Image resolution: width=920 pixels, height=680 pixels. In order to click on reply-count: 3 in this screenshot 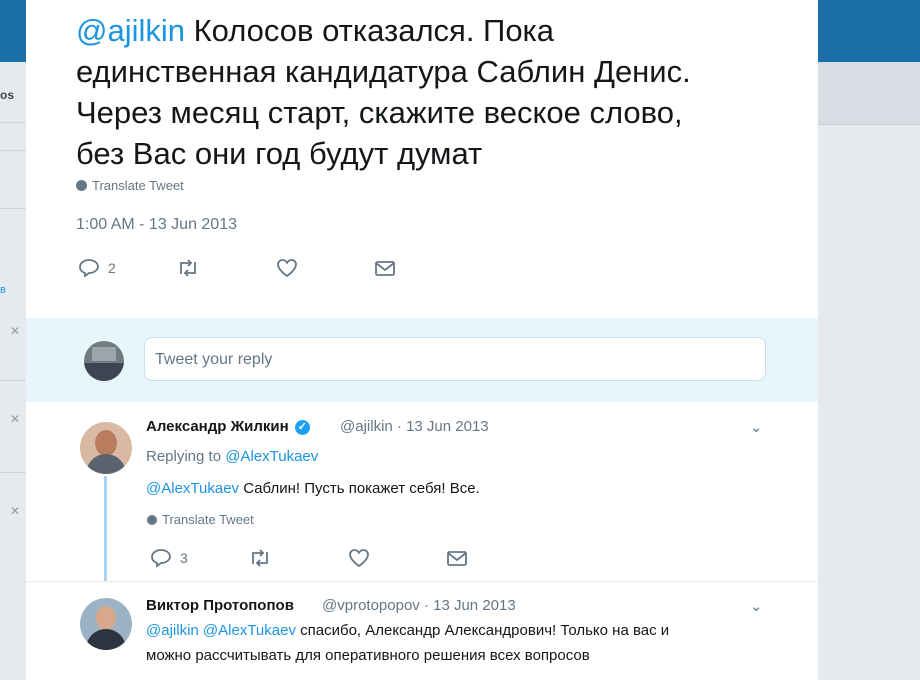, I will do `click(184, 558)`.